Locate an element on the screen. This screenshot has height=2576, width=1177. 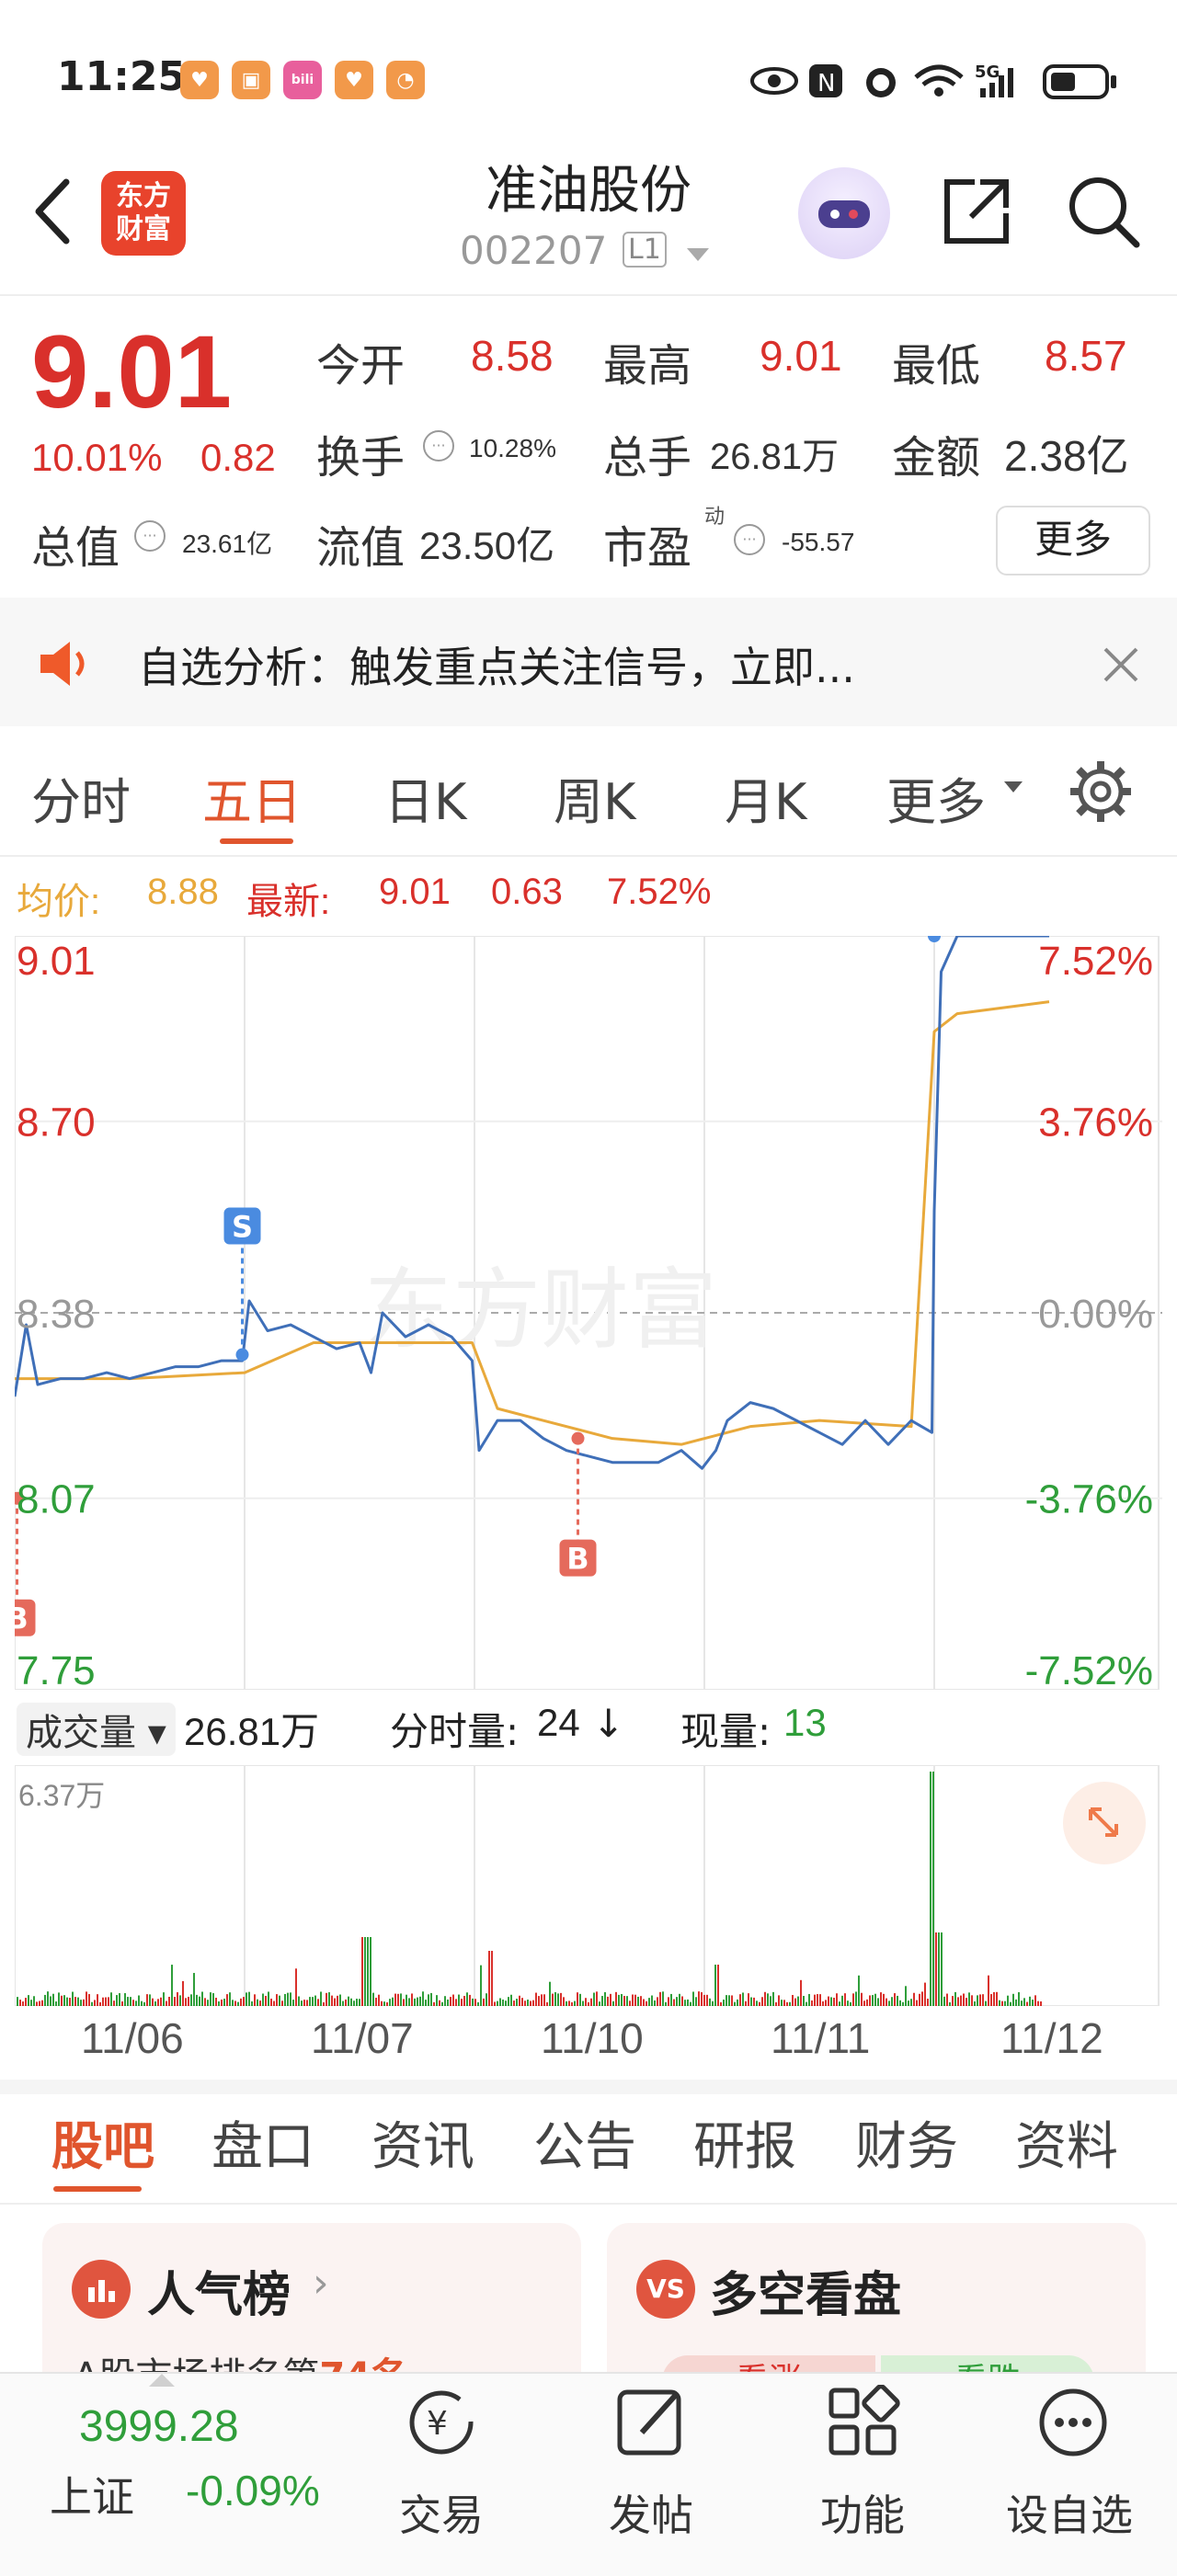
stock-code: 002207 is located at coordinates (533, 250).